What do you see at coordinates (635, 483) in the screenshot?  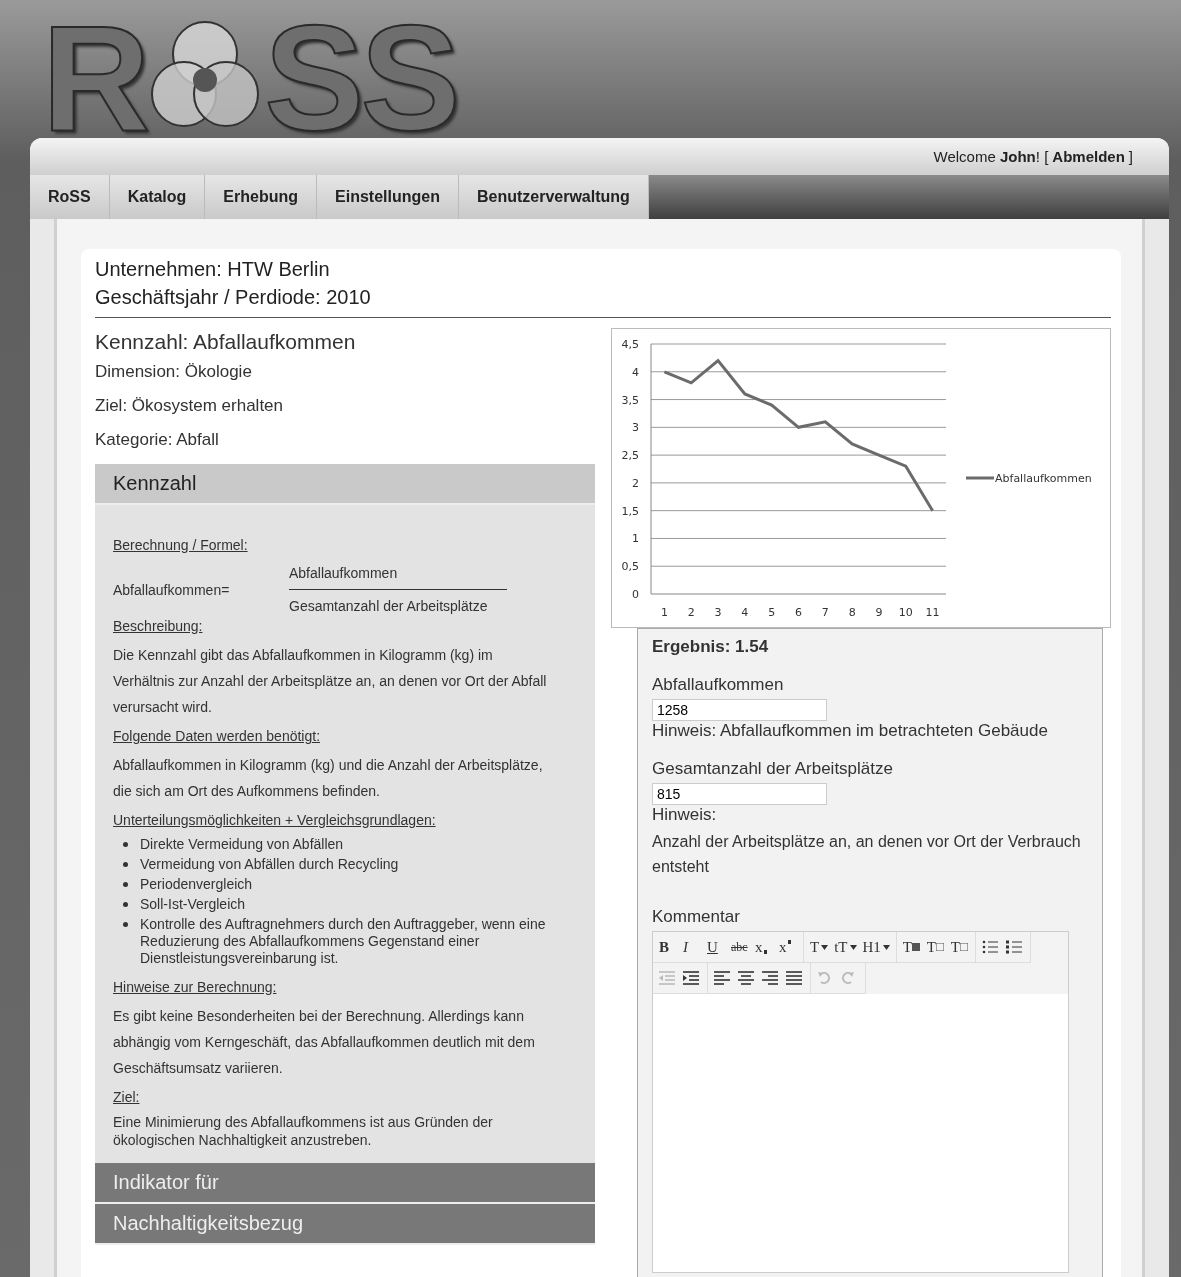 I see `y-tick-label: 2` at bounding box center [635, 483].